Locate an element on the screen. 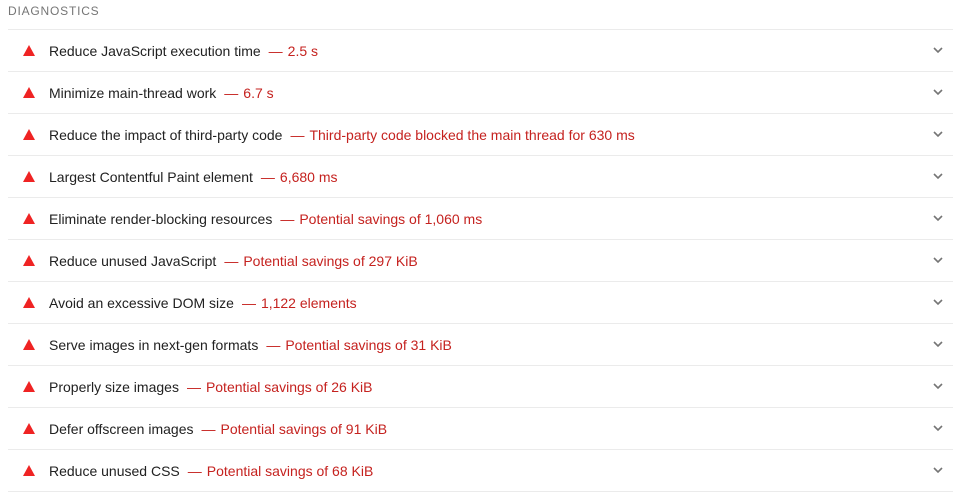  audit-row-main-thread-work: Minimize main-thread work —6.7 s is located at coordinates (480, 93).